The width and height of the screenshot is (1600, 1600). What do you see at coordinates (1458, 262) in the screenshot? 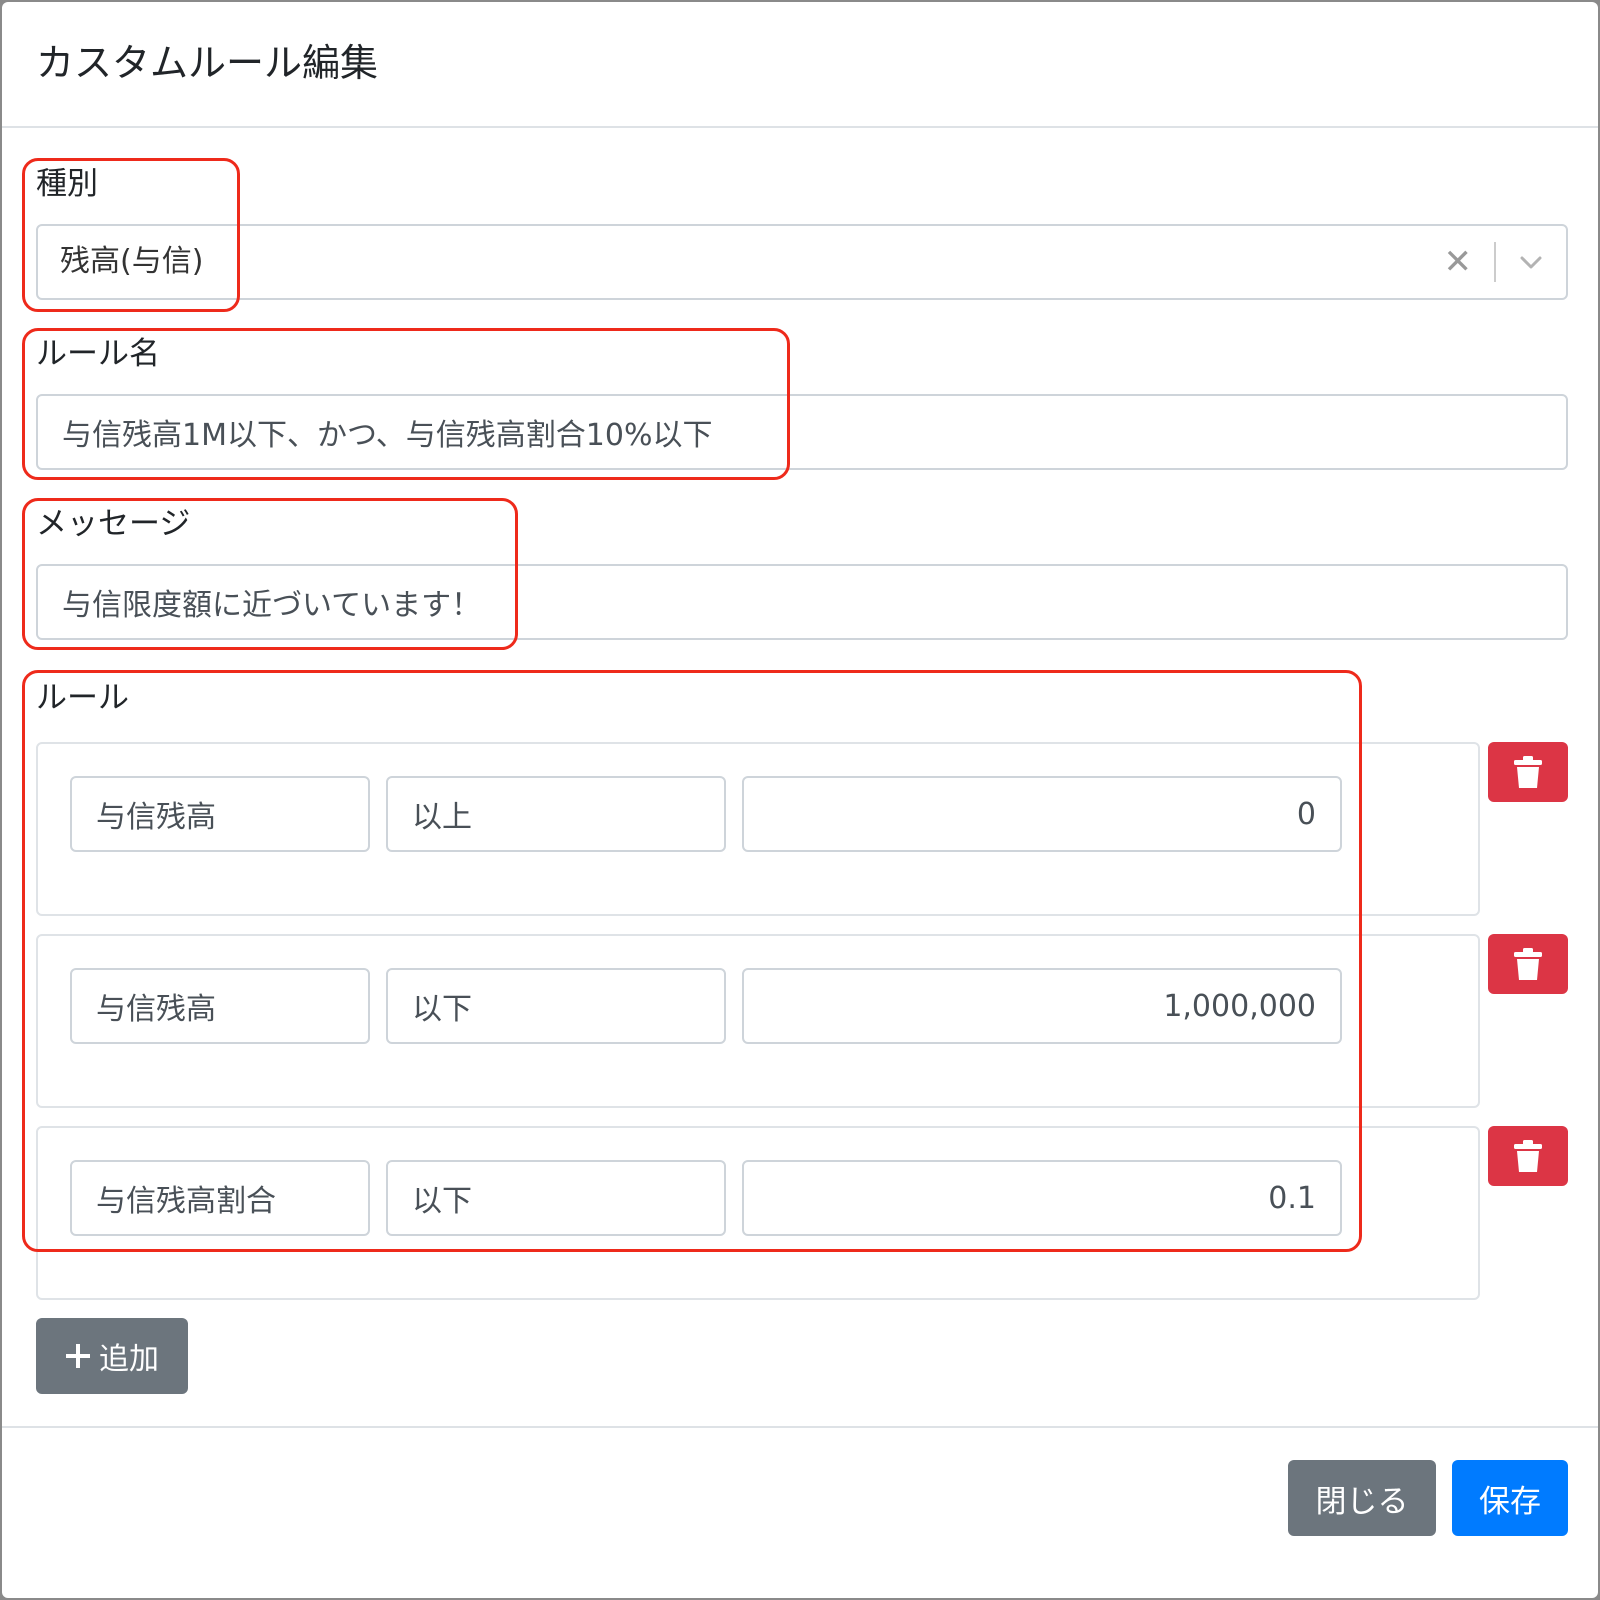
I see `x-icon: ✕` at bounding box center [1458, 262].